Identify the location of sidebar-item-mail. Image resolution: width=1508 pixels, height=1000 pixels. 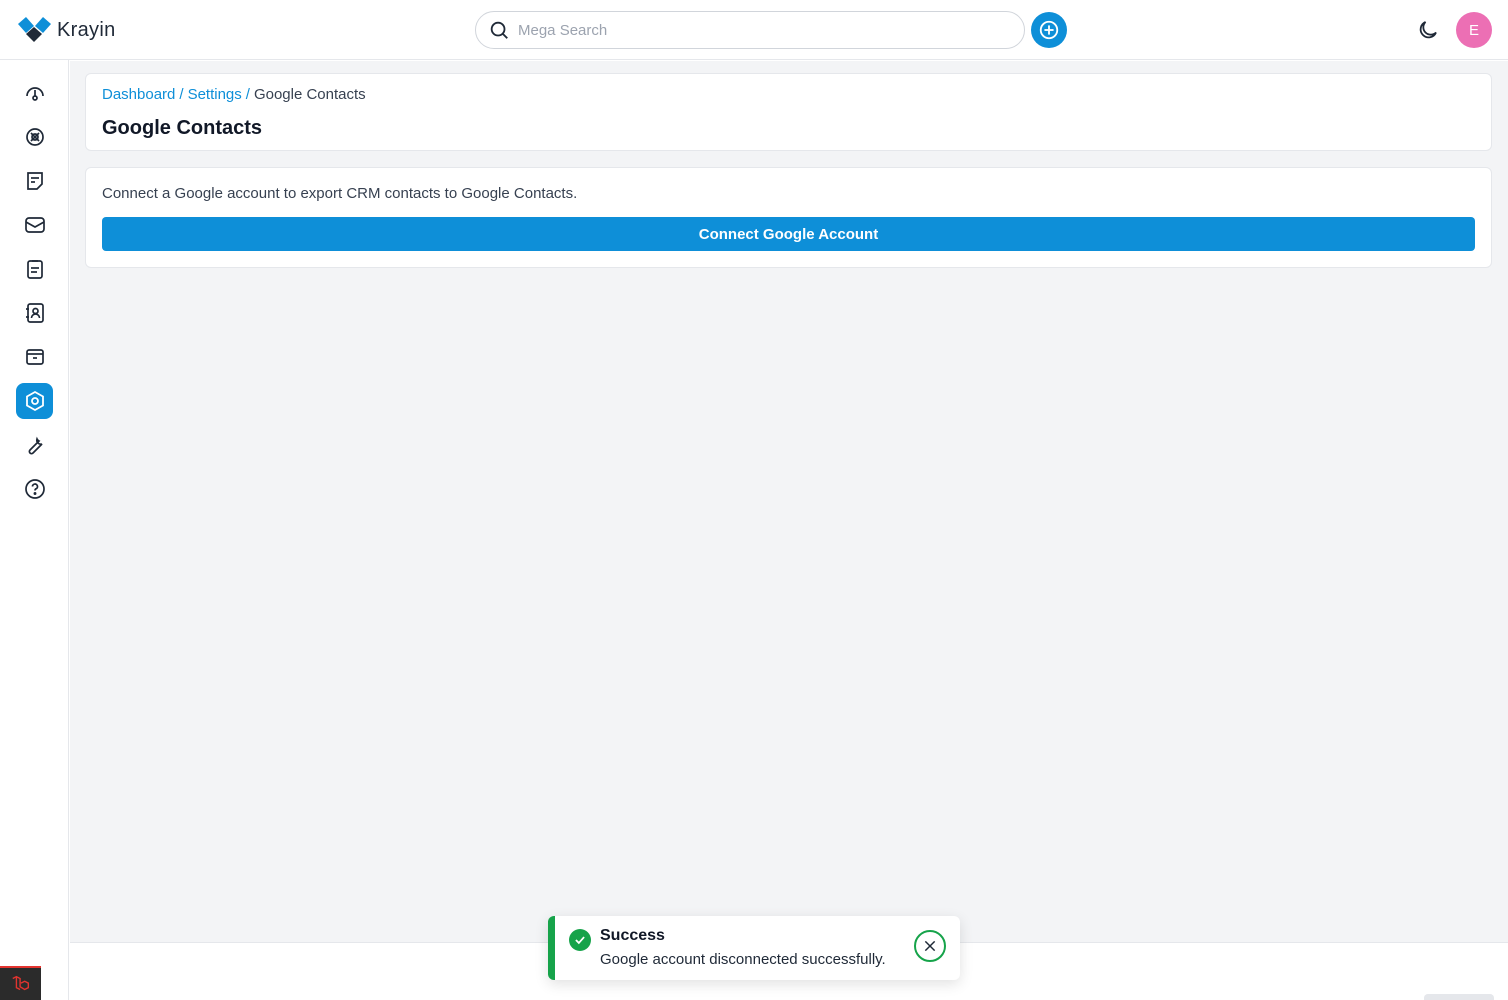
(34, 225).